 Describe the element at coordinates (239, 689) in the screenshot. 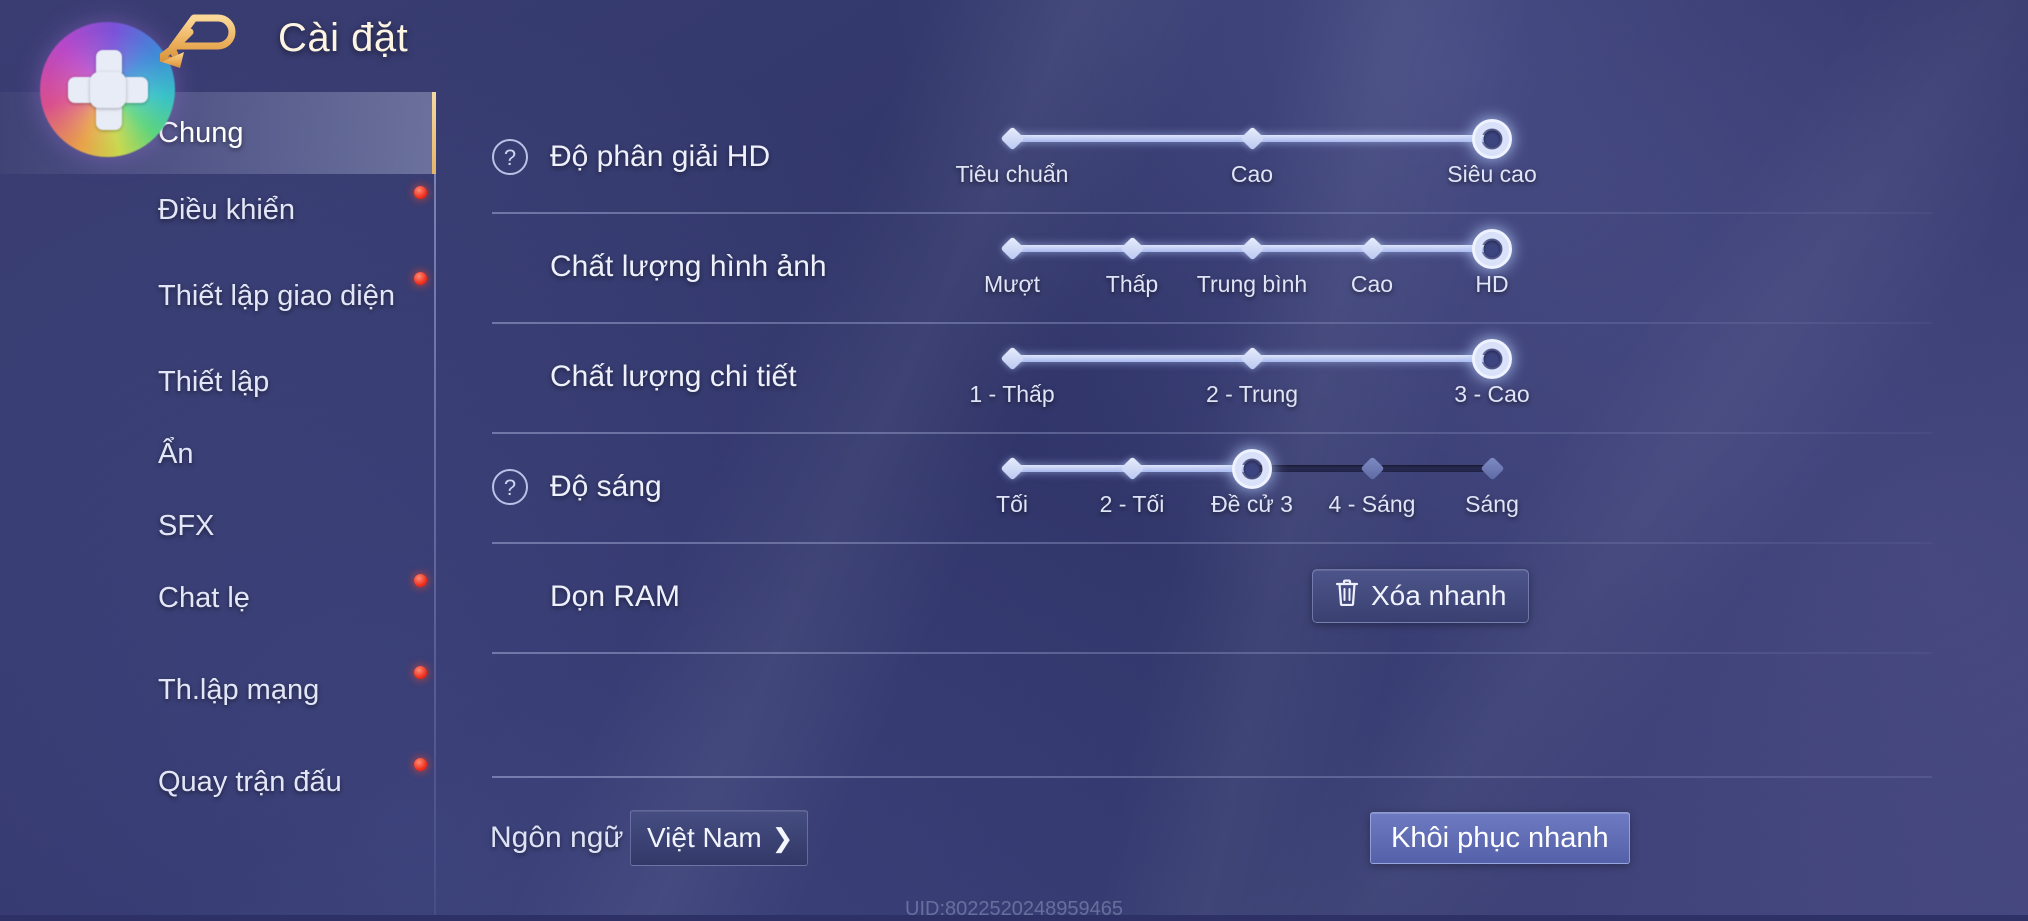

I see `sidebar-item-label: Th.lập mạng` at that location.